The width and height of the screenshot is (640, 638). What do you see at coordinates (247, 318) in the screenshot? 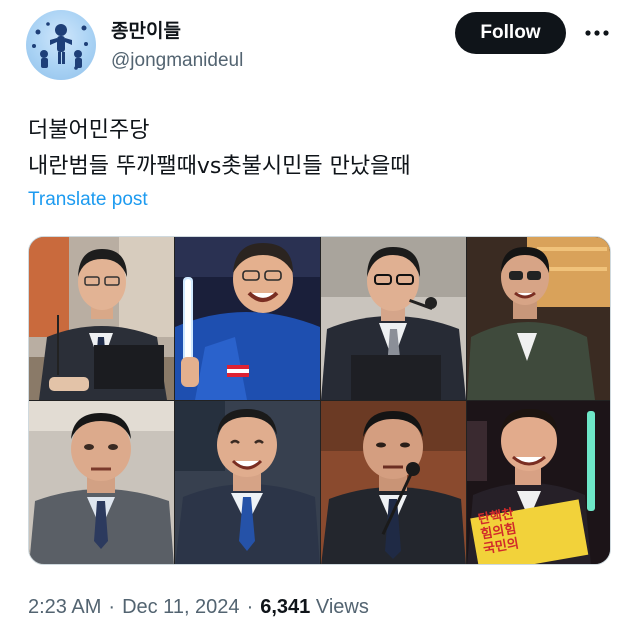
I see `photo-politician-rally-smiling` at bounding box center [247, 318].